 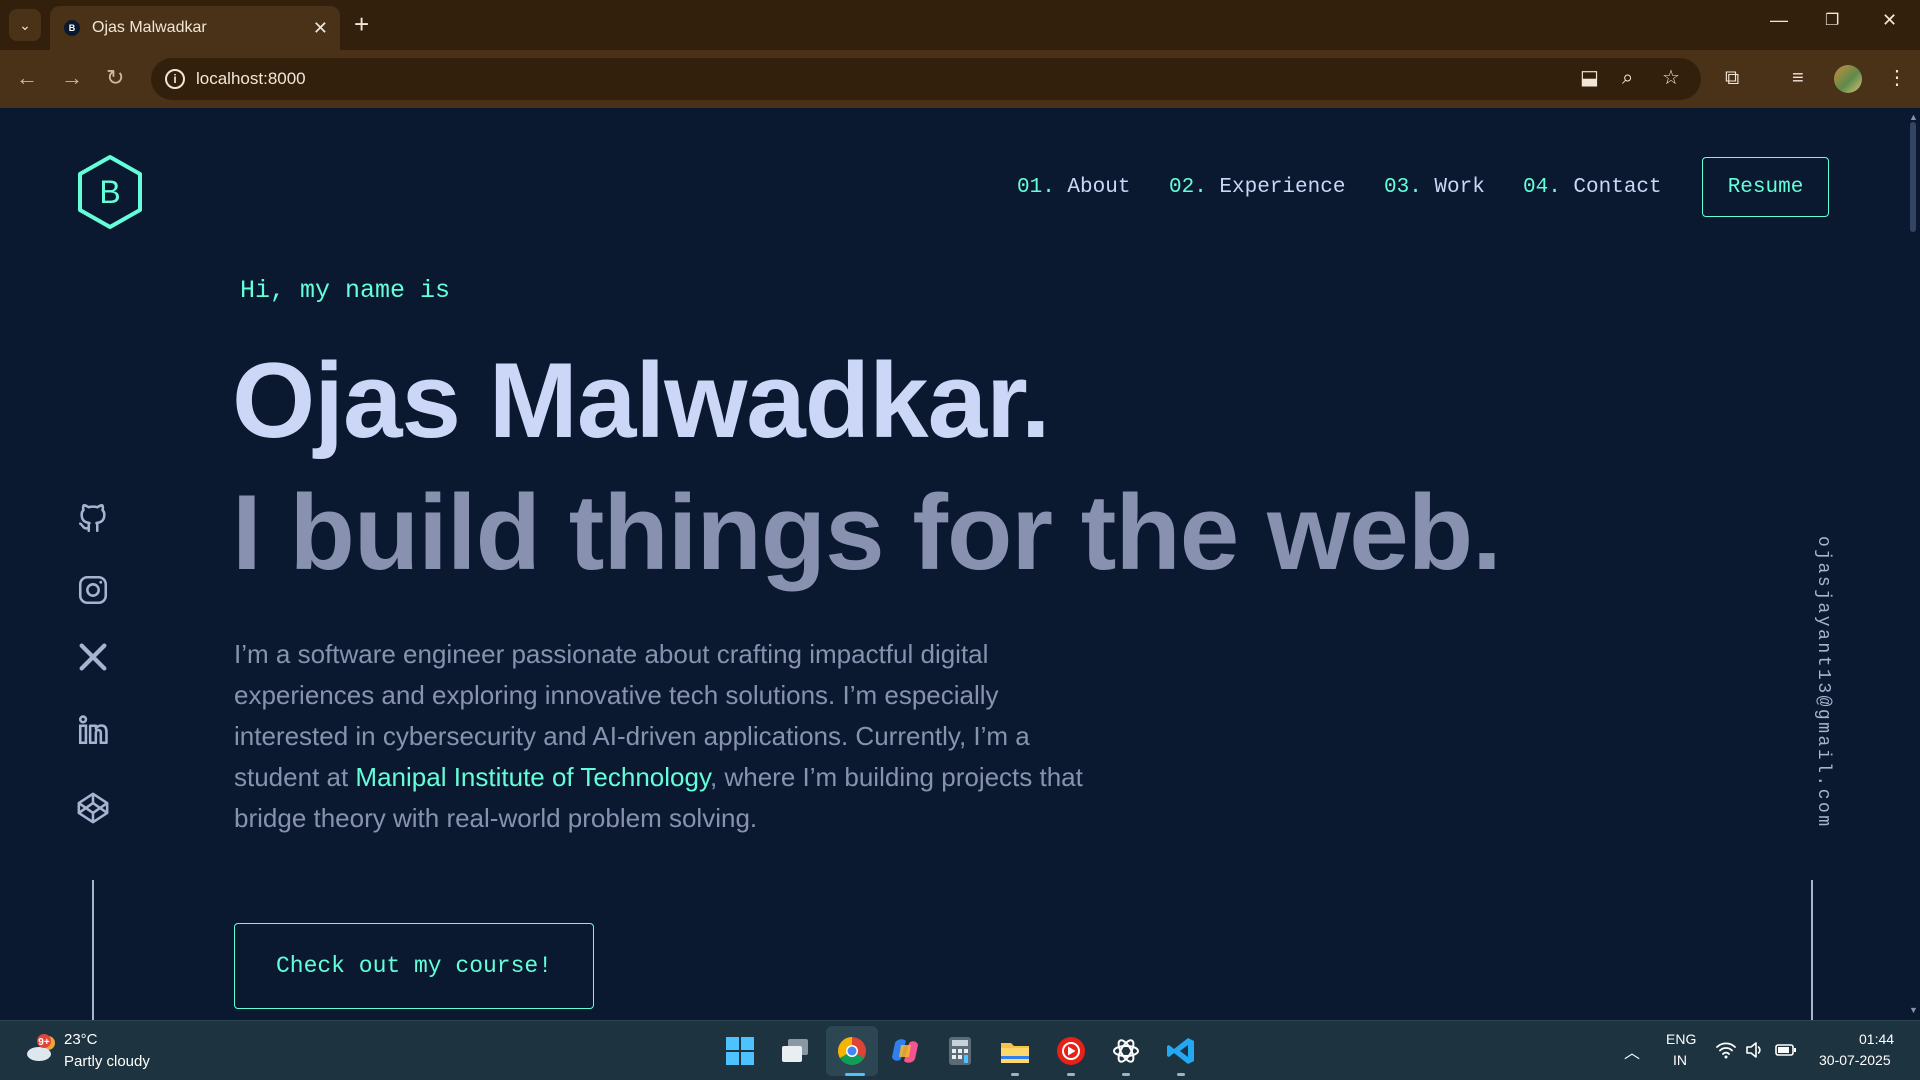 What do you see at coordinates (1913, 1010) in the screenshot?
I see `scroll-down-icon: ▼` at bounding box center [1913, 1010].